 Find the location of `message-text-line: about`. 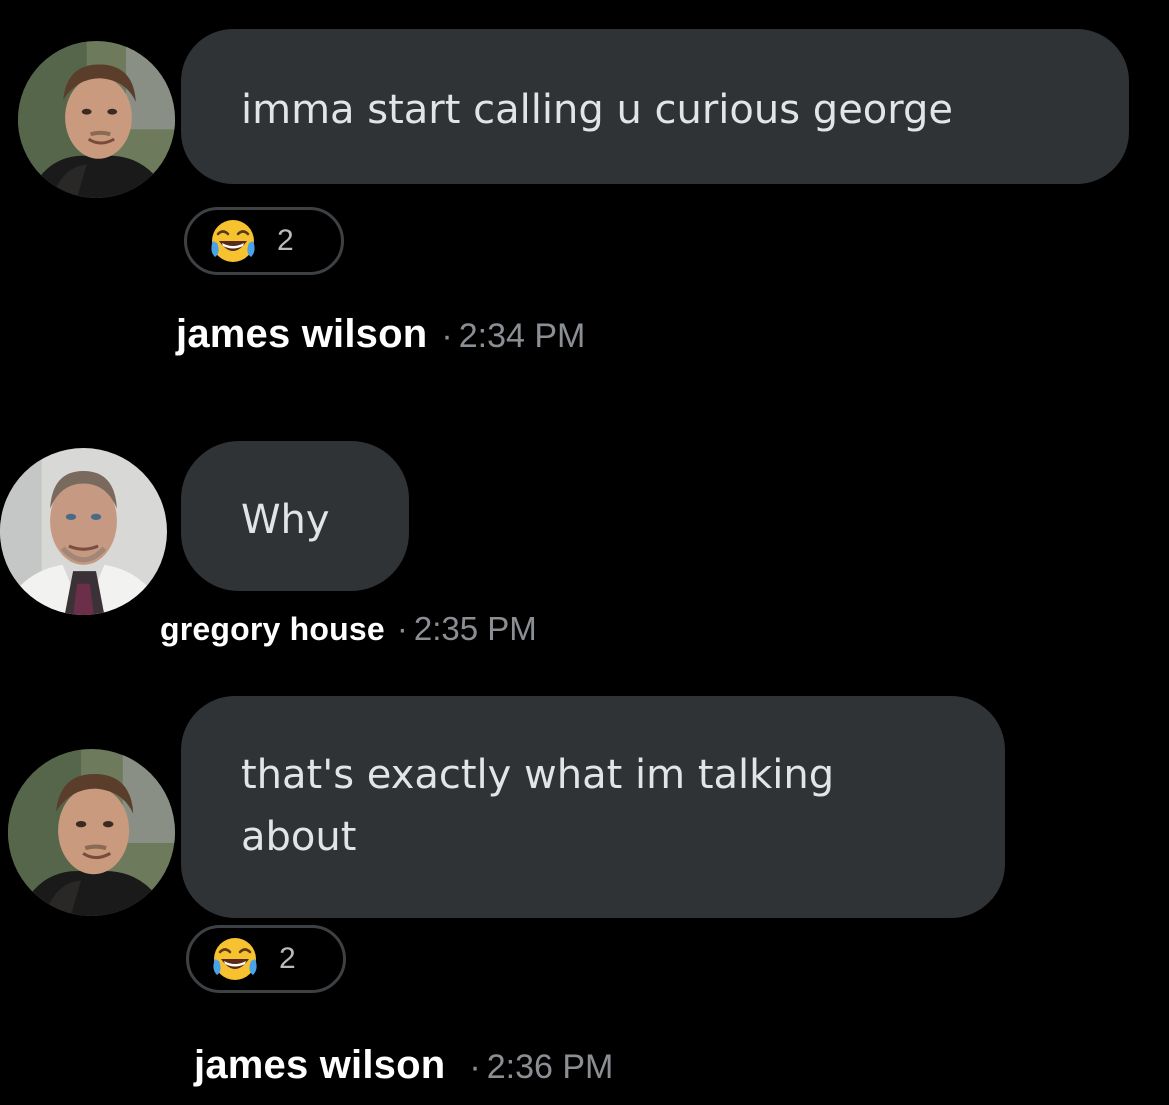

message-text-line: about is located at coordinates (299, 837).